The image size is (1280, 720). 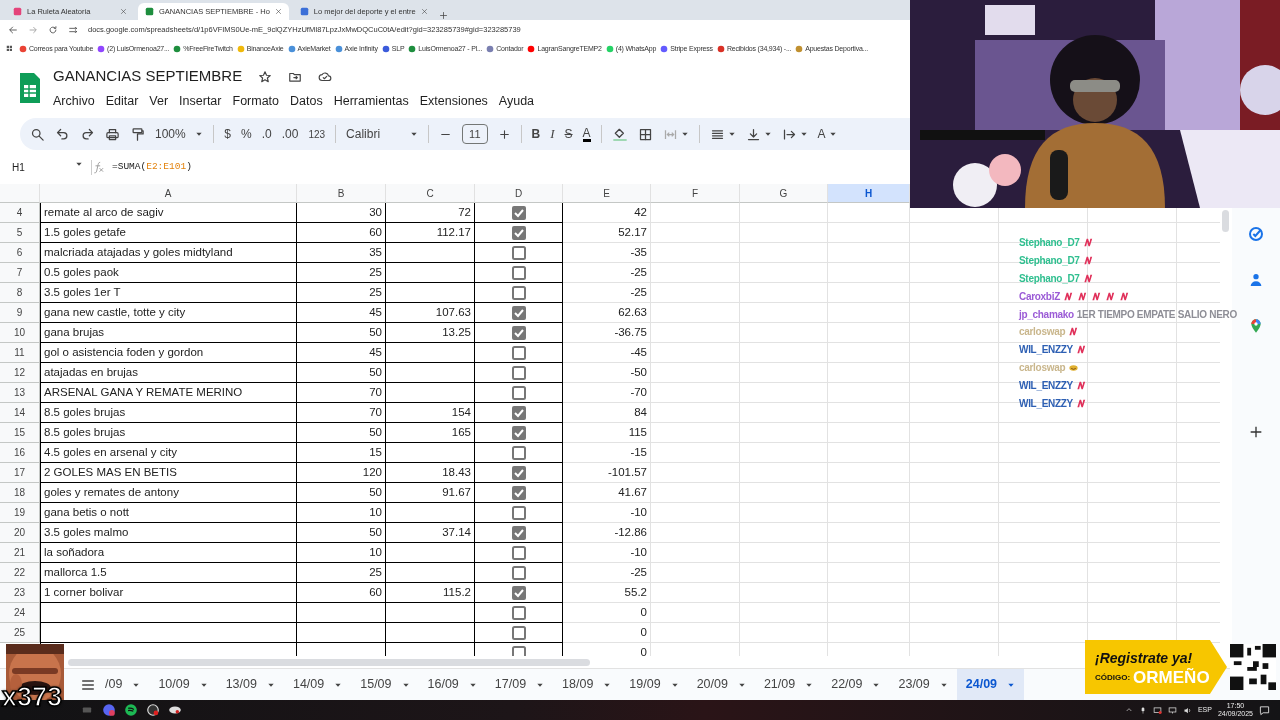 What do you see at coordinates (516, 101) in the screenshot?
I see `menu-item: Ayuda` at bounding box center [516, 101].